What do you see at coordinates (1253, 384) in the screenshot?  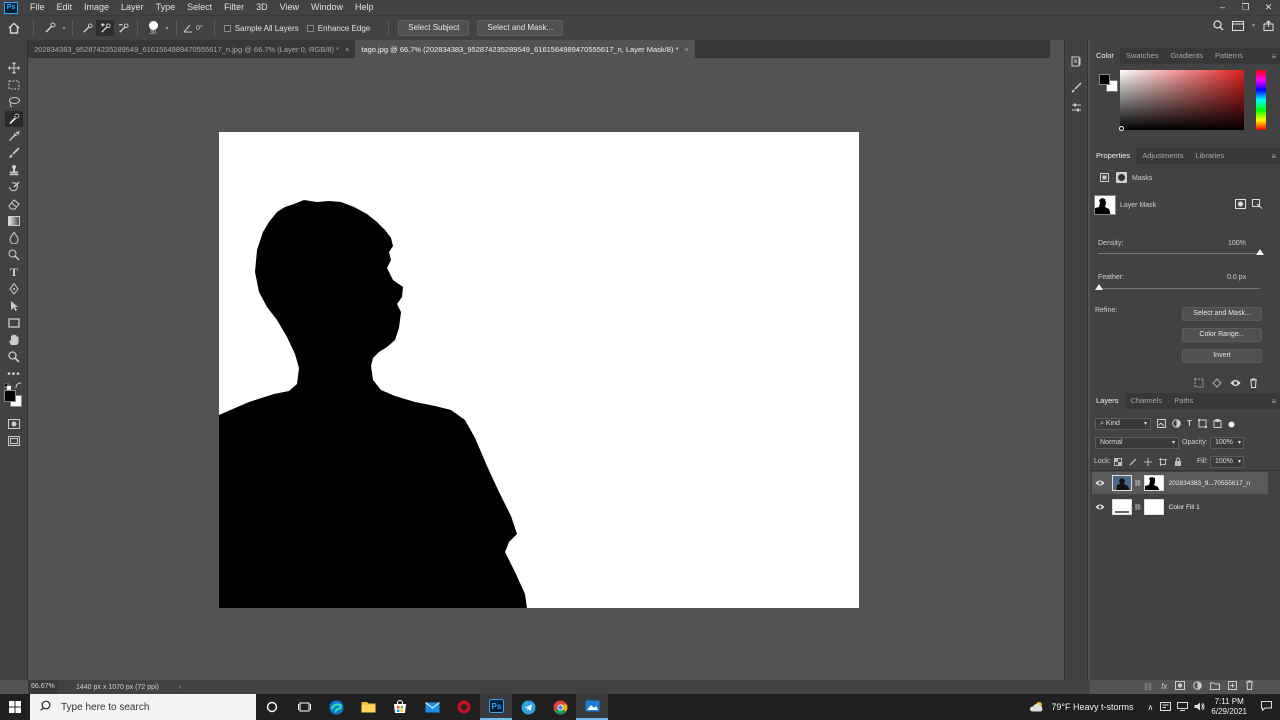 I see `delete-mask-icon` at bounding box center [1253, 384].